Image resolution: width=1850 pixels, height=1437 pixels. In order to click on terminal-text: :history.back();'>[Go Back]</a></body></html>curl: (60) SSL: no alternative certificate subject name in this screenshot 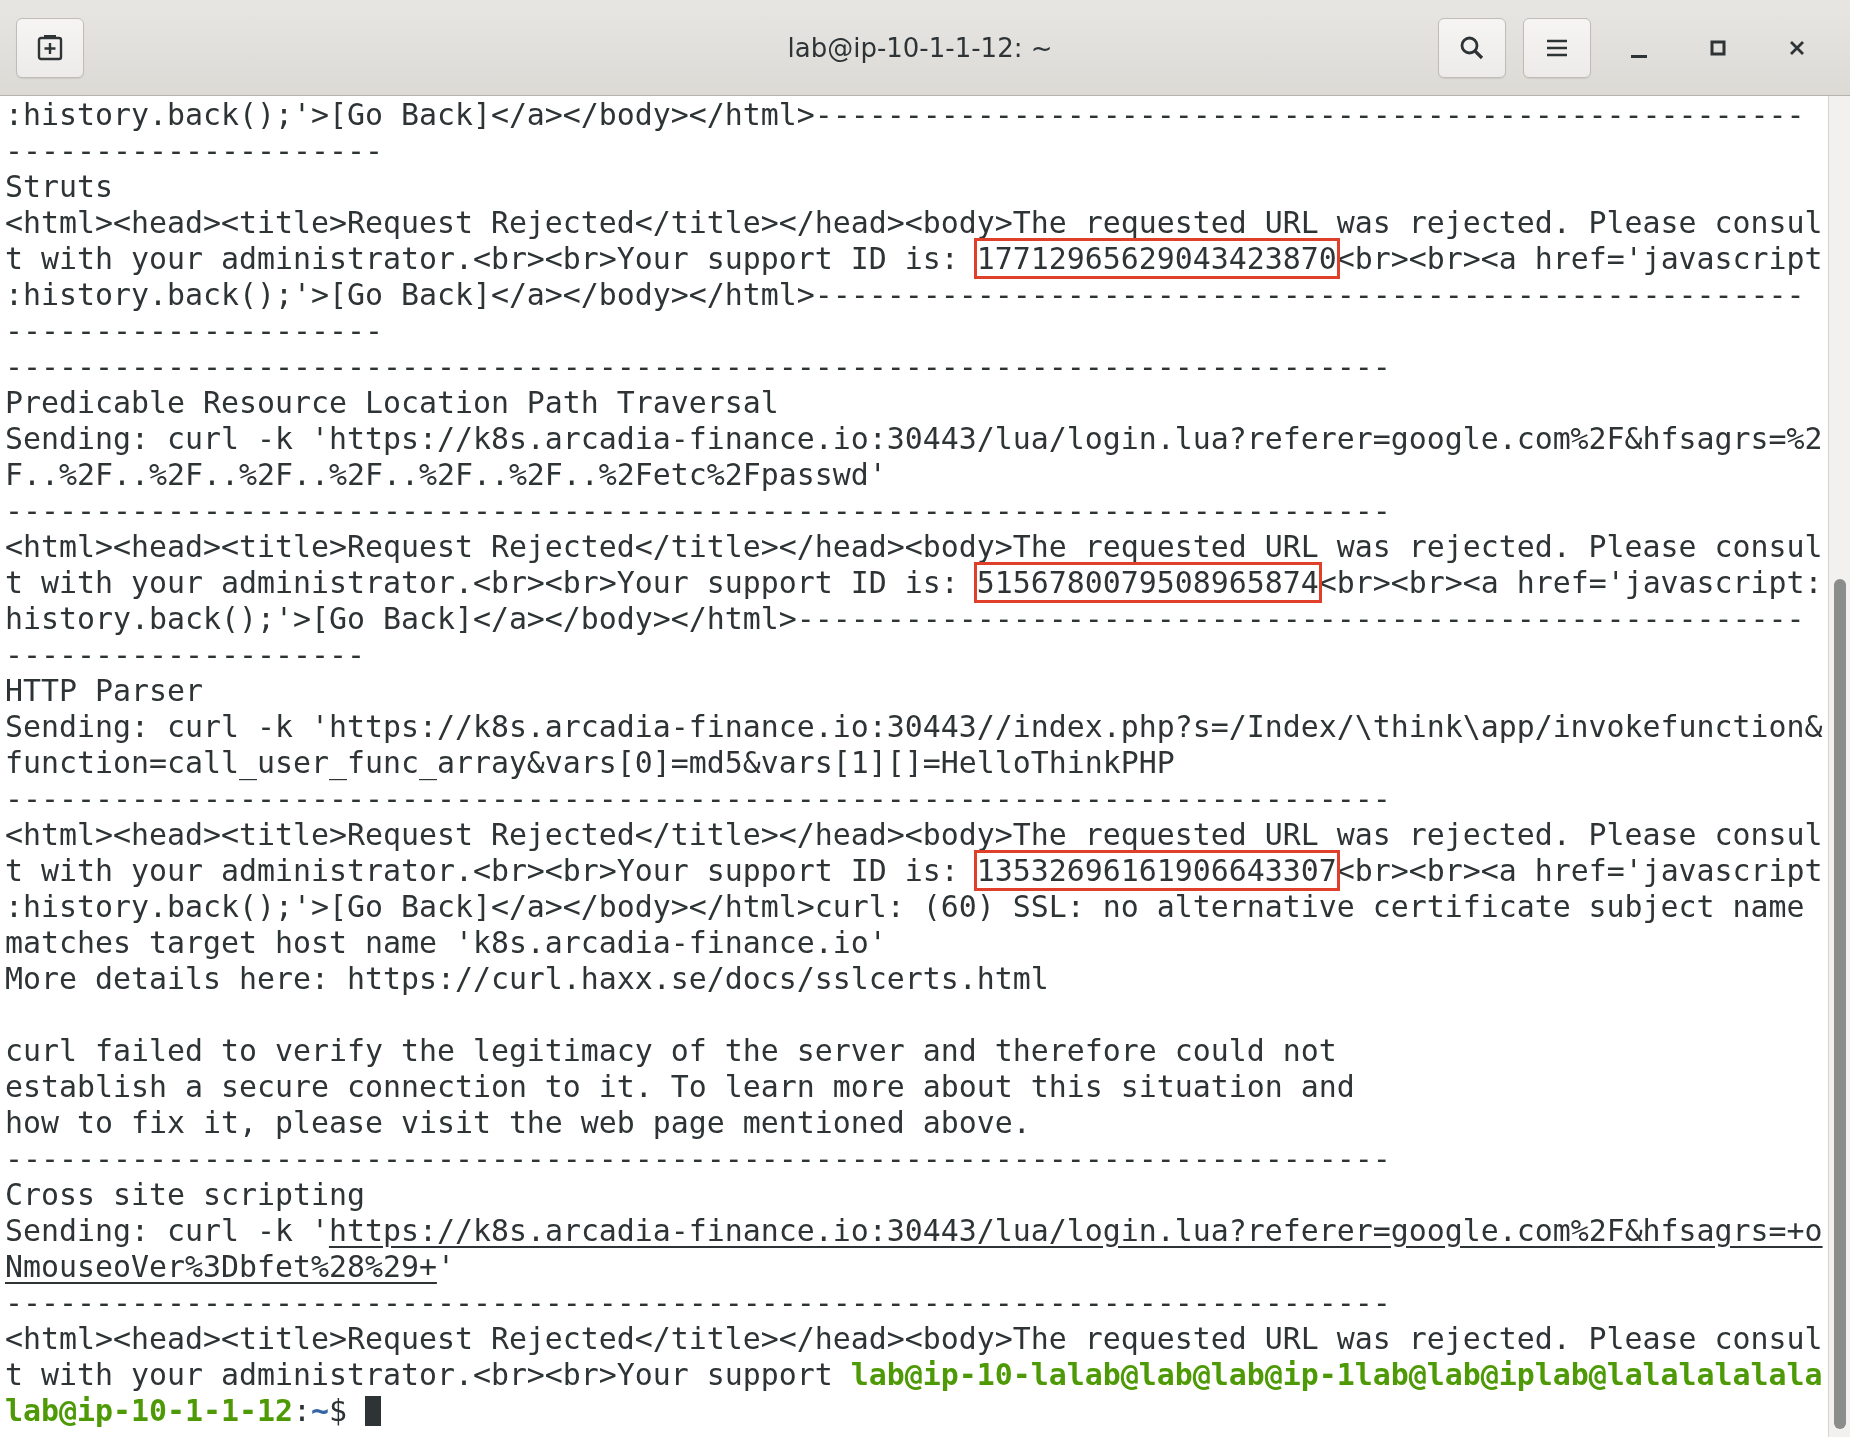, I will do `click(905, 906)`.